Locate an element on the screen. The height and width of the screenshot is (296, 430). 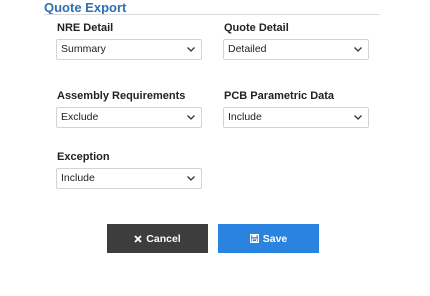
nre-detail-select: Summary is located at coordinates (129, 49).